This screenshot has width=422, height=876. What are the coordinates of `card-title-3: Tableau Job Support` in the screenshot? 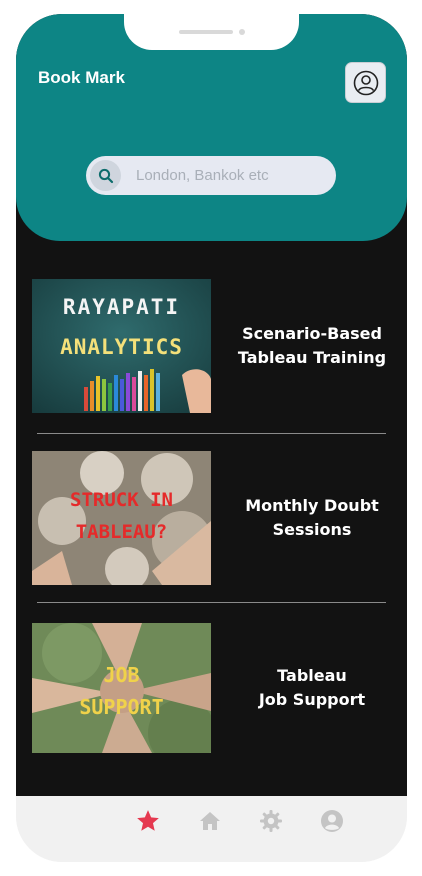 It's located at (312, 687).